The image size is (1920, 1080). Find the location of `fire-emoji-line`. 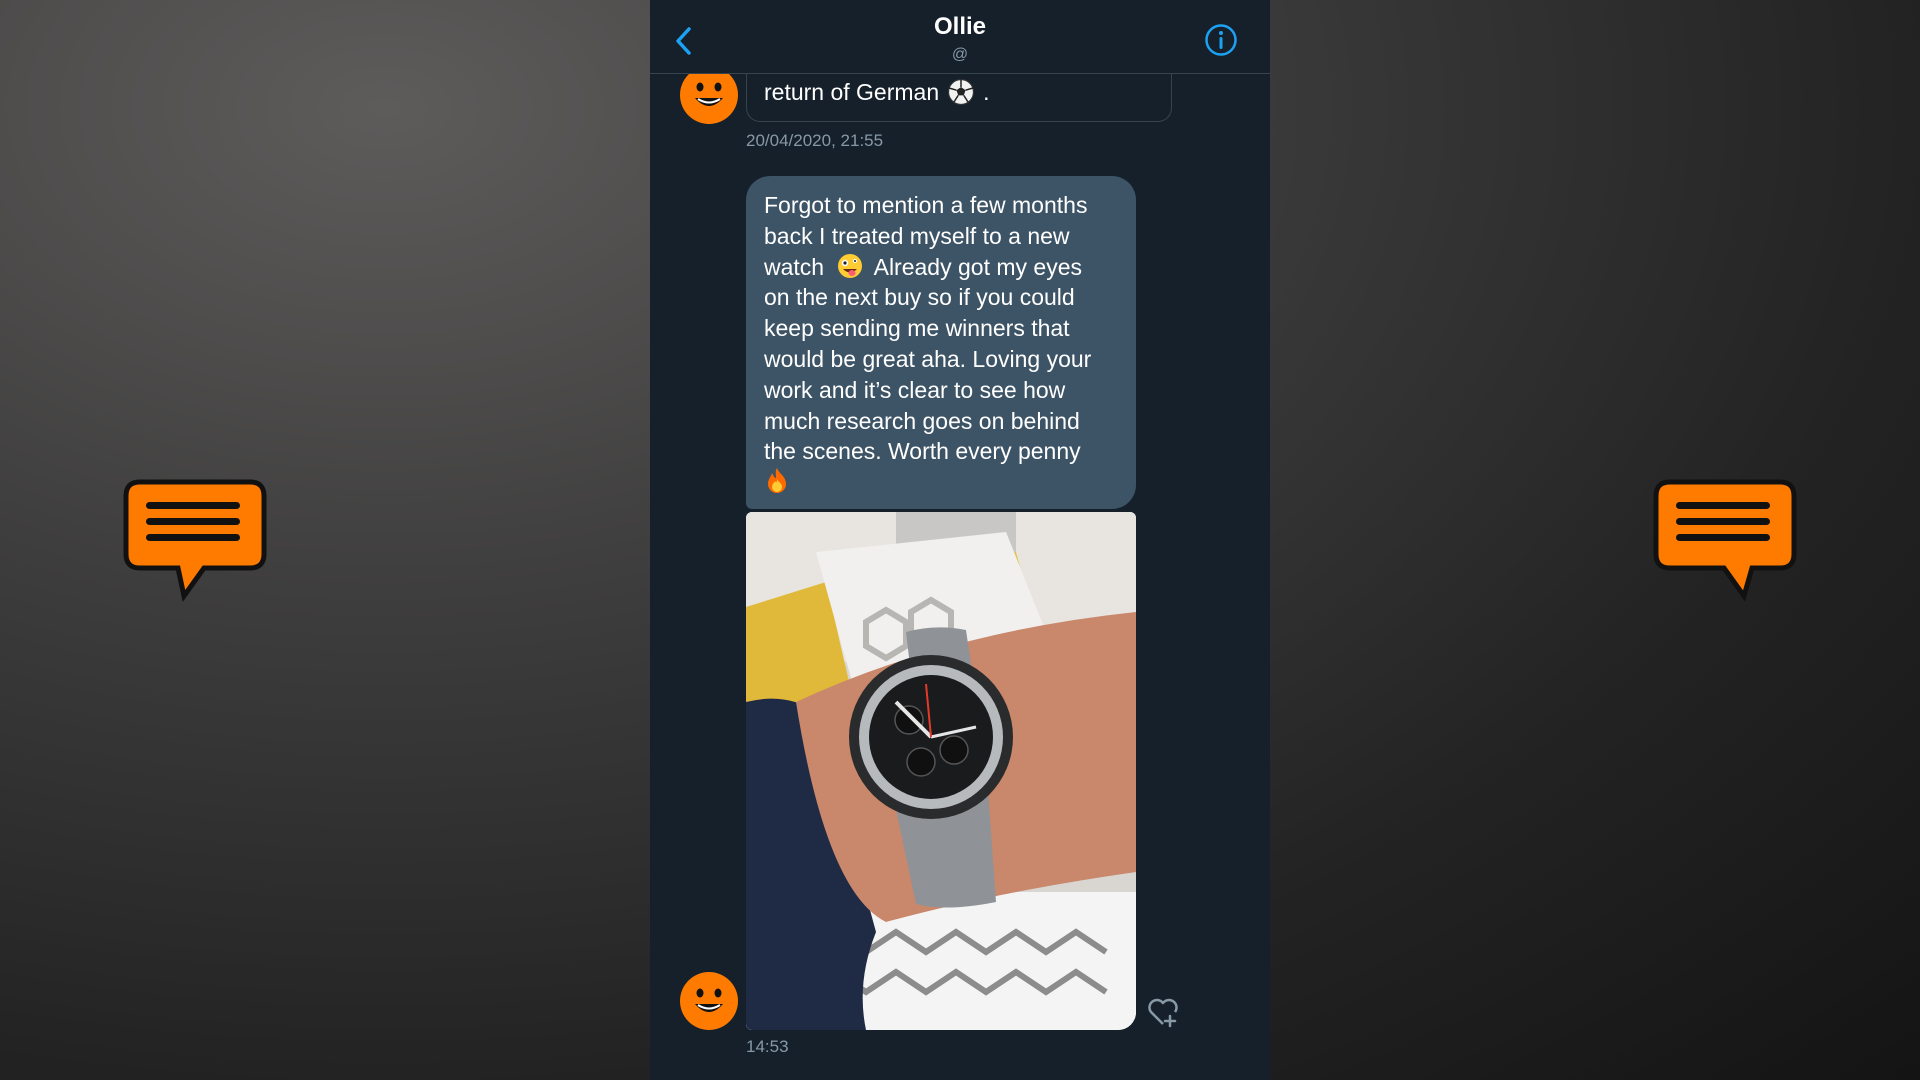

fire-emoji-line is located at coordinates (941, 483).